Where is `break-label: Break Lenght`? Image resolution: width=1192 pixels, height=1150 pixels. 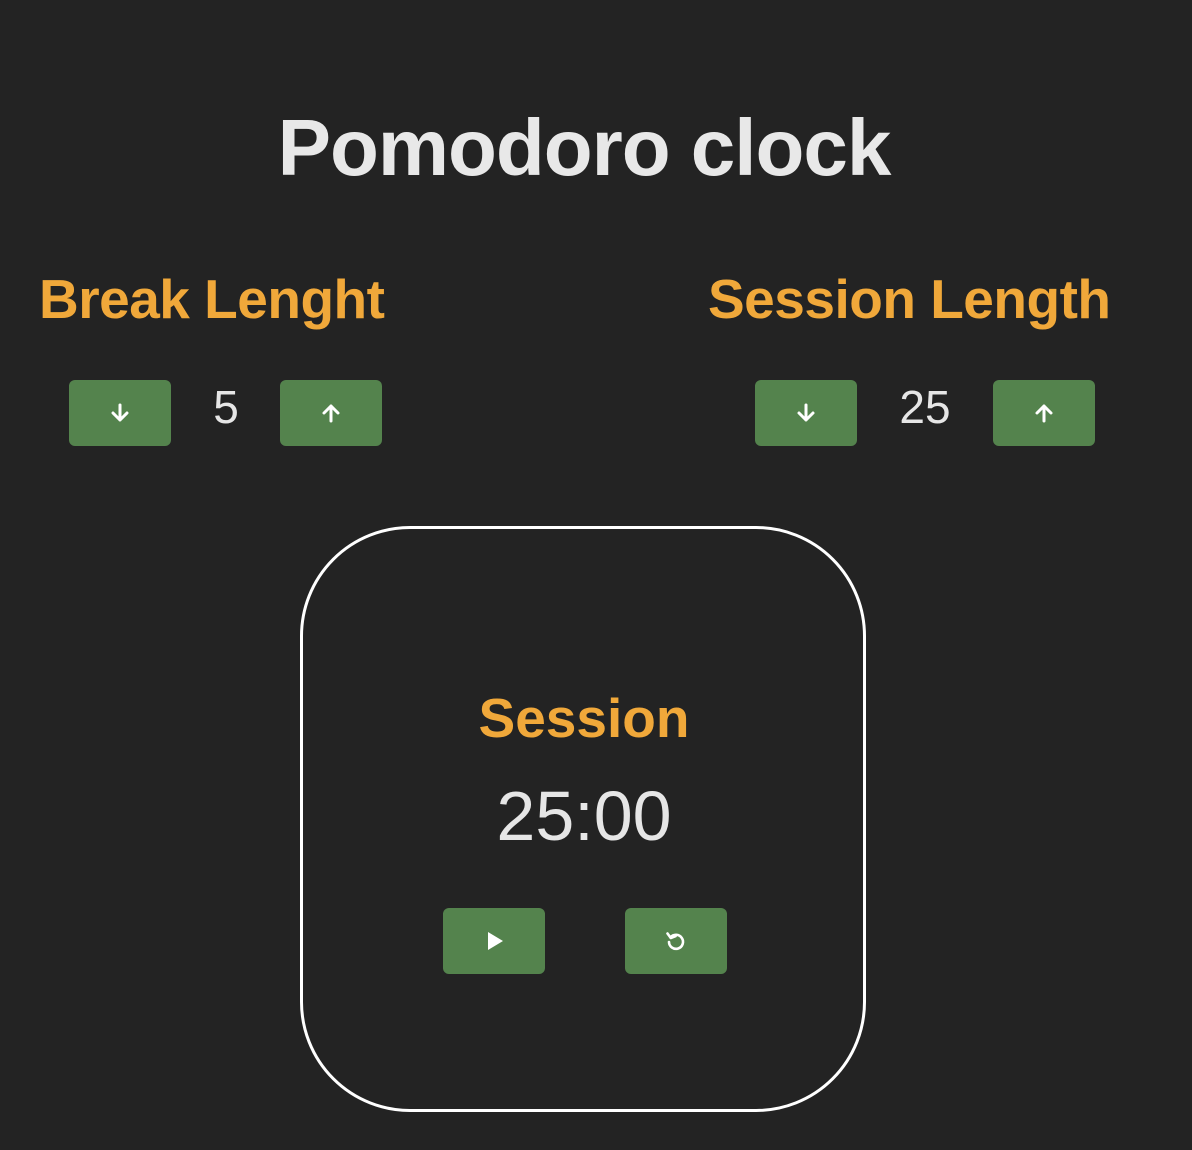
break-label: Break Lenght is located at coordinates (212, 299).